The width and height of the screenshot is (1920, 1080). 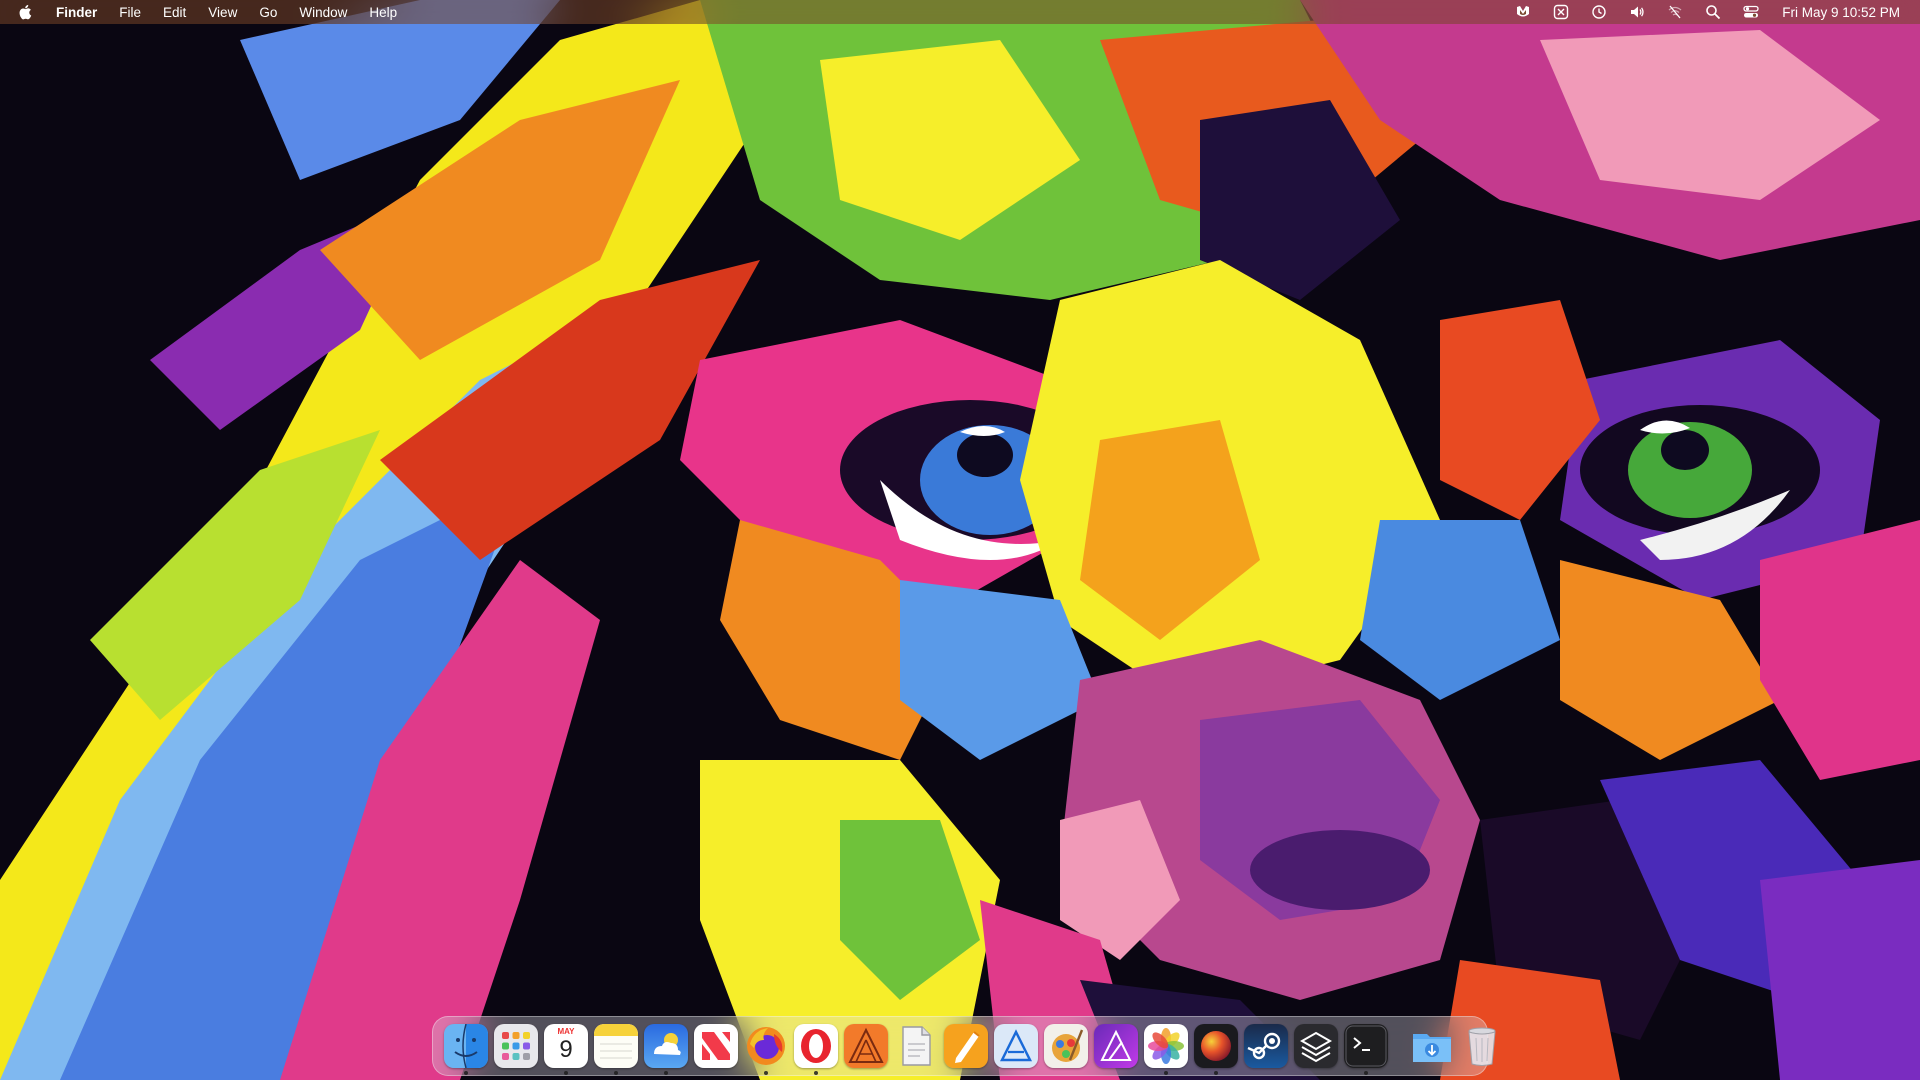 I want to click on menu-go: Go, so click(x=268, y=12).